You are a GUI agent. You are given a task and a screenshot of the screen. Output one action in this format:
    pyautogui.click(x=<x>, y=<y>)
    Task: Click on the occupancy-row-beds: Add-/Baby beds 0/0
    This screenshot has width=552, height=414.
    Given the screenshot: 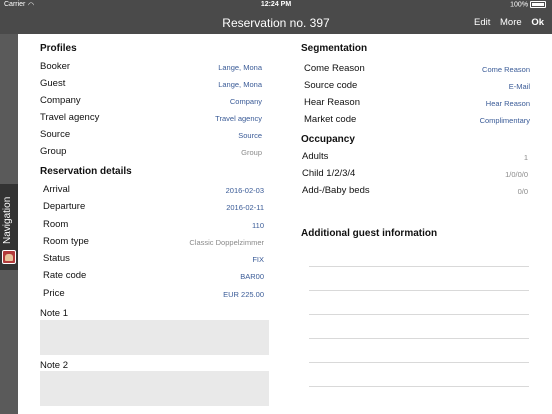 What is the action you would take?
    pyautogui.click(x=415, y=191)
    